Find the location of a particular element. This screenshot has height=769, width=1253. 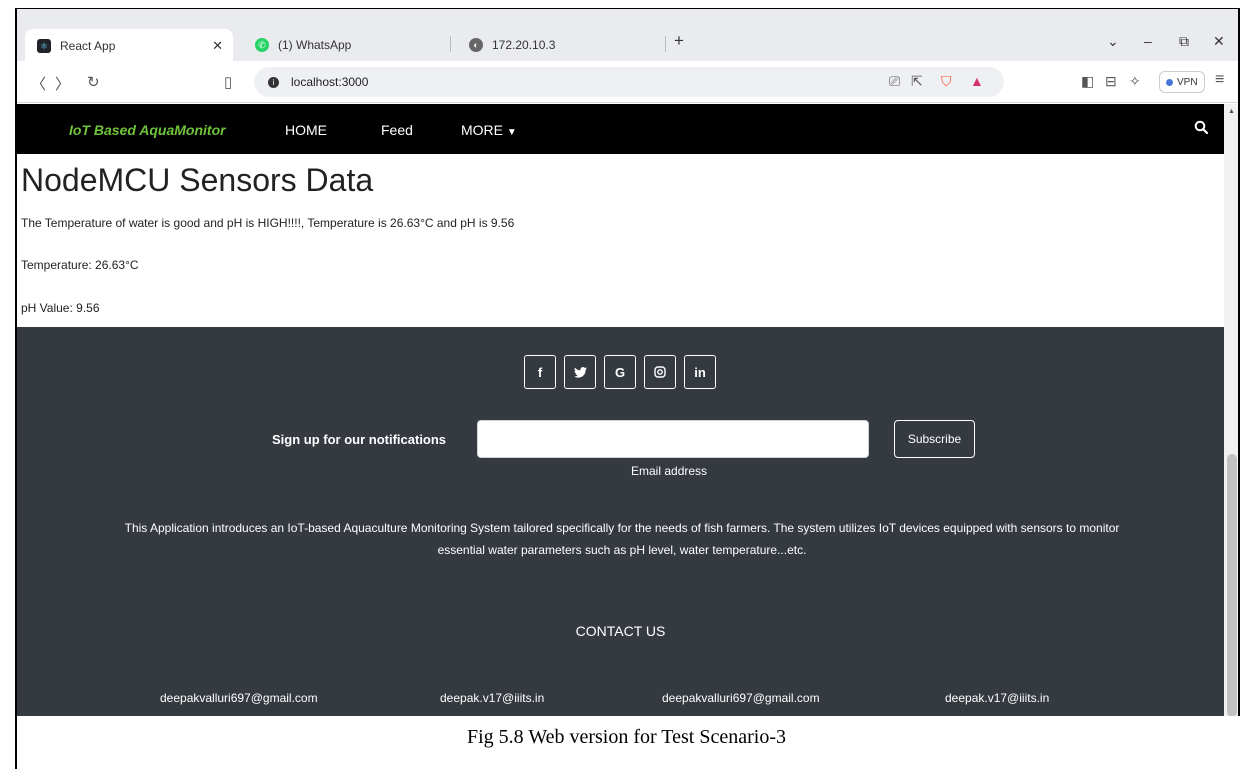

menu-icon: ≡ is located at coordinates (1219, 80).